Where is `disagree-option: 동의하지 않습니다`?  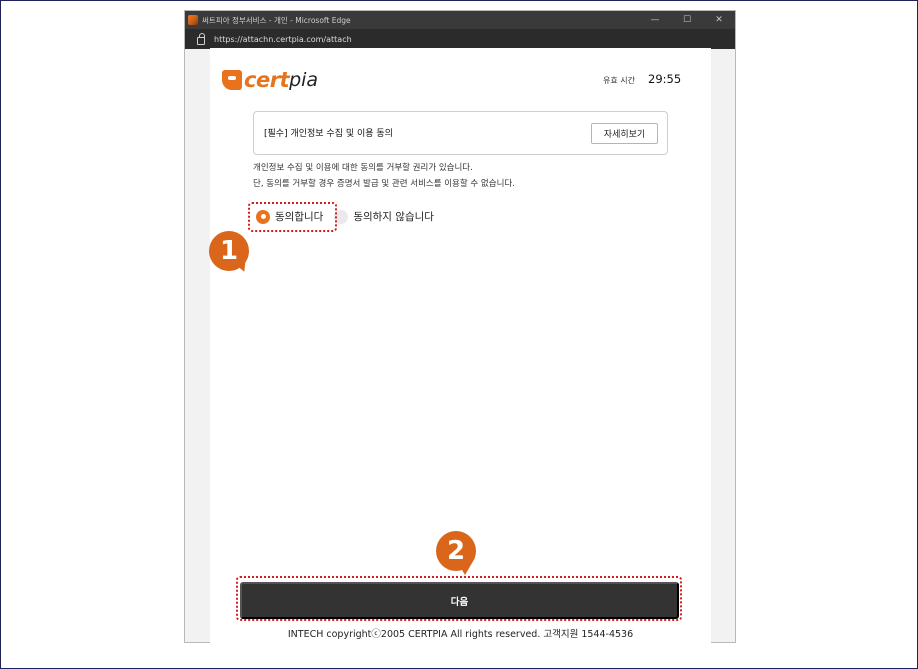 disagree-option: 동의하지 않습니다 is located at coordinates (384, 216).